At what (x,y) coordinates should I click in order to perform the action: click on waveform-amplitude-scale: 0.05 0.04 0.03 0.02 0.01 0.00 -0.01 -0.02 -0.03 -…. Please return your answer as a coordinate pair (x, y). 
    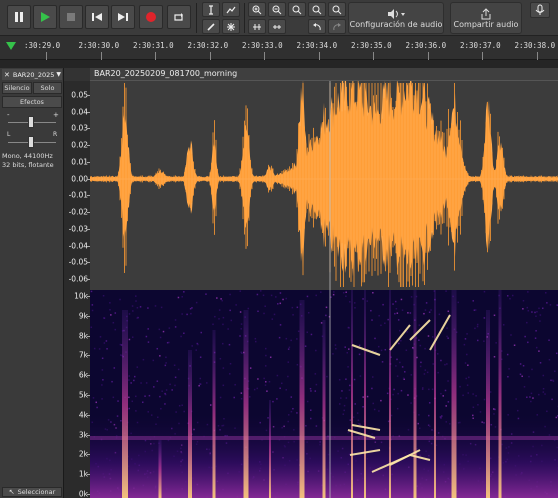
    Looking at the image, I should click on (77, 185).